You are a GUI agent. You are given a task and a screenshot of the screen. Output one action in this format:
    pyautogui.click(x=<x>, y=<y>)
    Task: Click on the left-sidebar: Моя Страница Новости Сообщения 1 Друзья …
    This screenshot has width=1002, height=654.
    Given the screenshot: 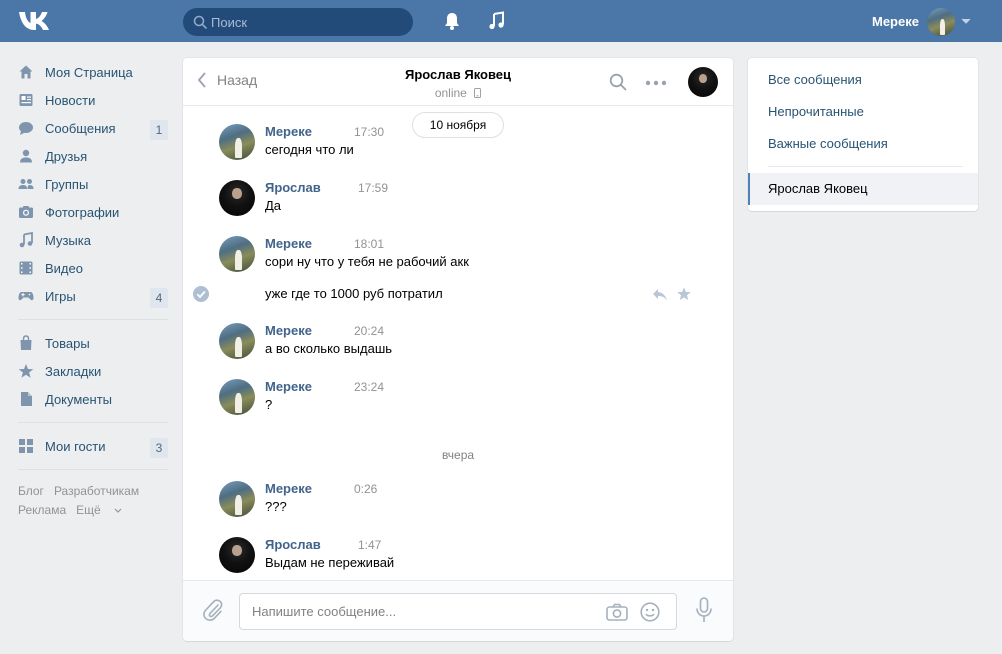 What is the action you would take?
    pyautogui.click(x=93, y=289)
    